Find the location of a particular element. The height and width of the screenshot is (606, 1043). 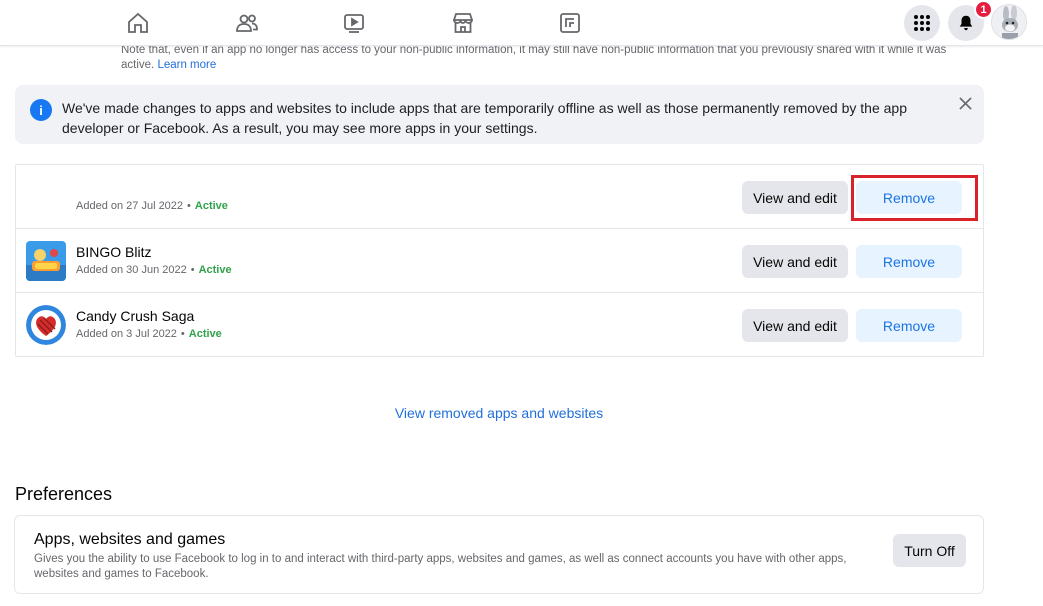

preferences-heading: Preferences is located at coordinates (64, 494).